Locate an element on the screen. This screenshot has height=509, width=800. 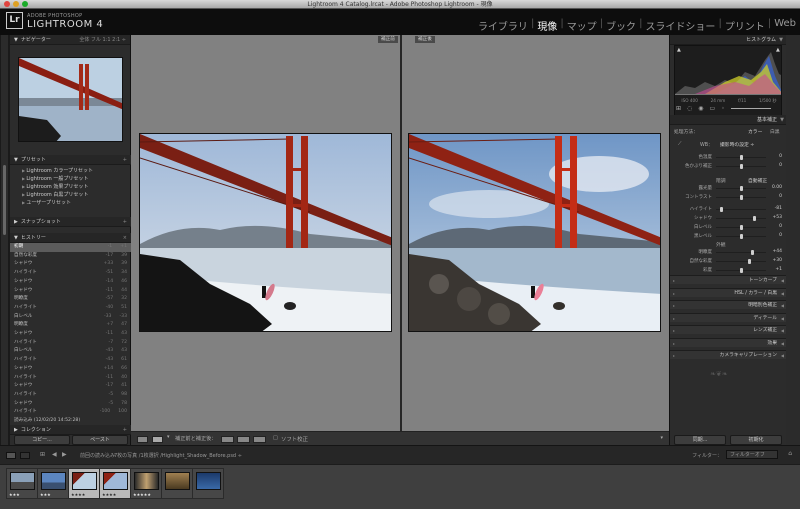
history-row: ハイライト -43 61 is located at coordinates (70, 360).